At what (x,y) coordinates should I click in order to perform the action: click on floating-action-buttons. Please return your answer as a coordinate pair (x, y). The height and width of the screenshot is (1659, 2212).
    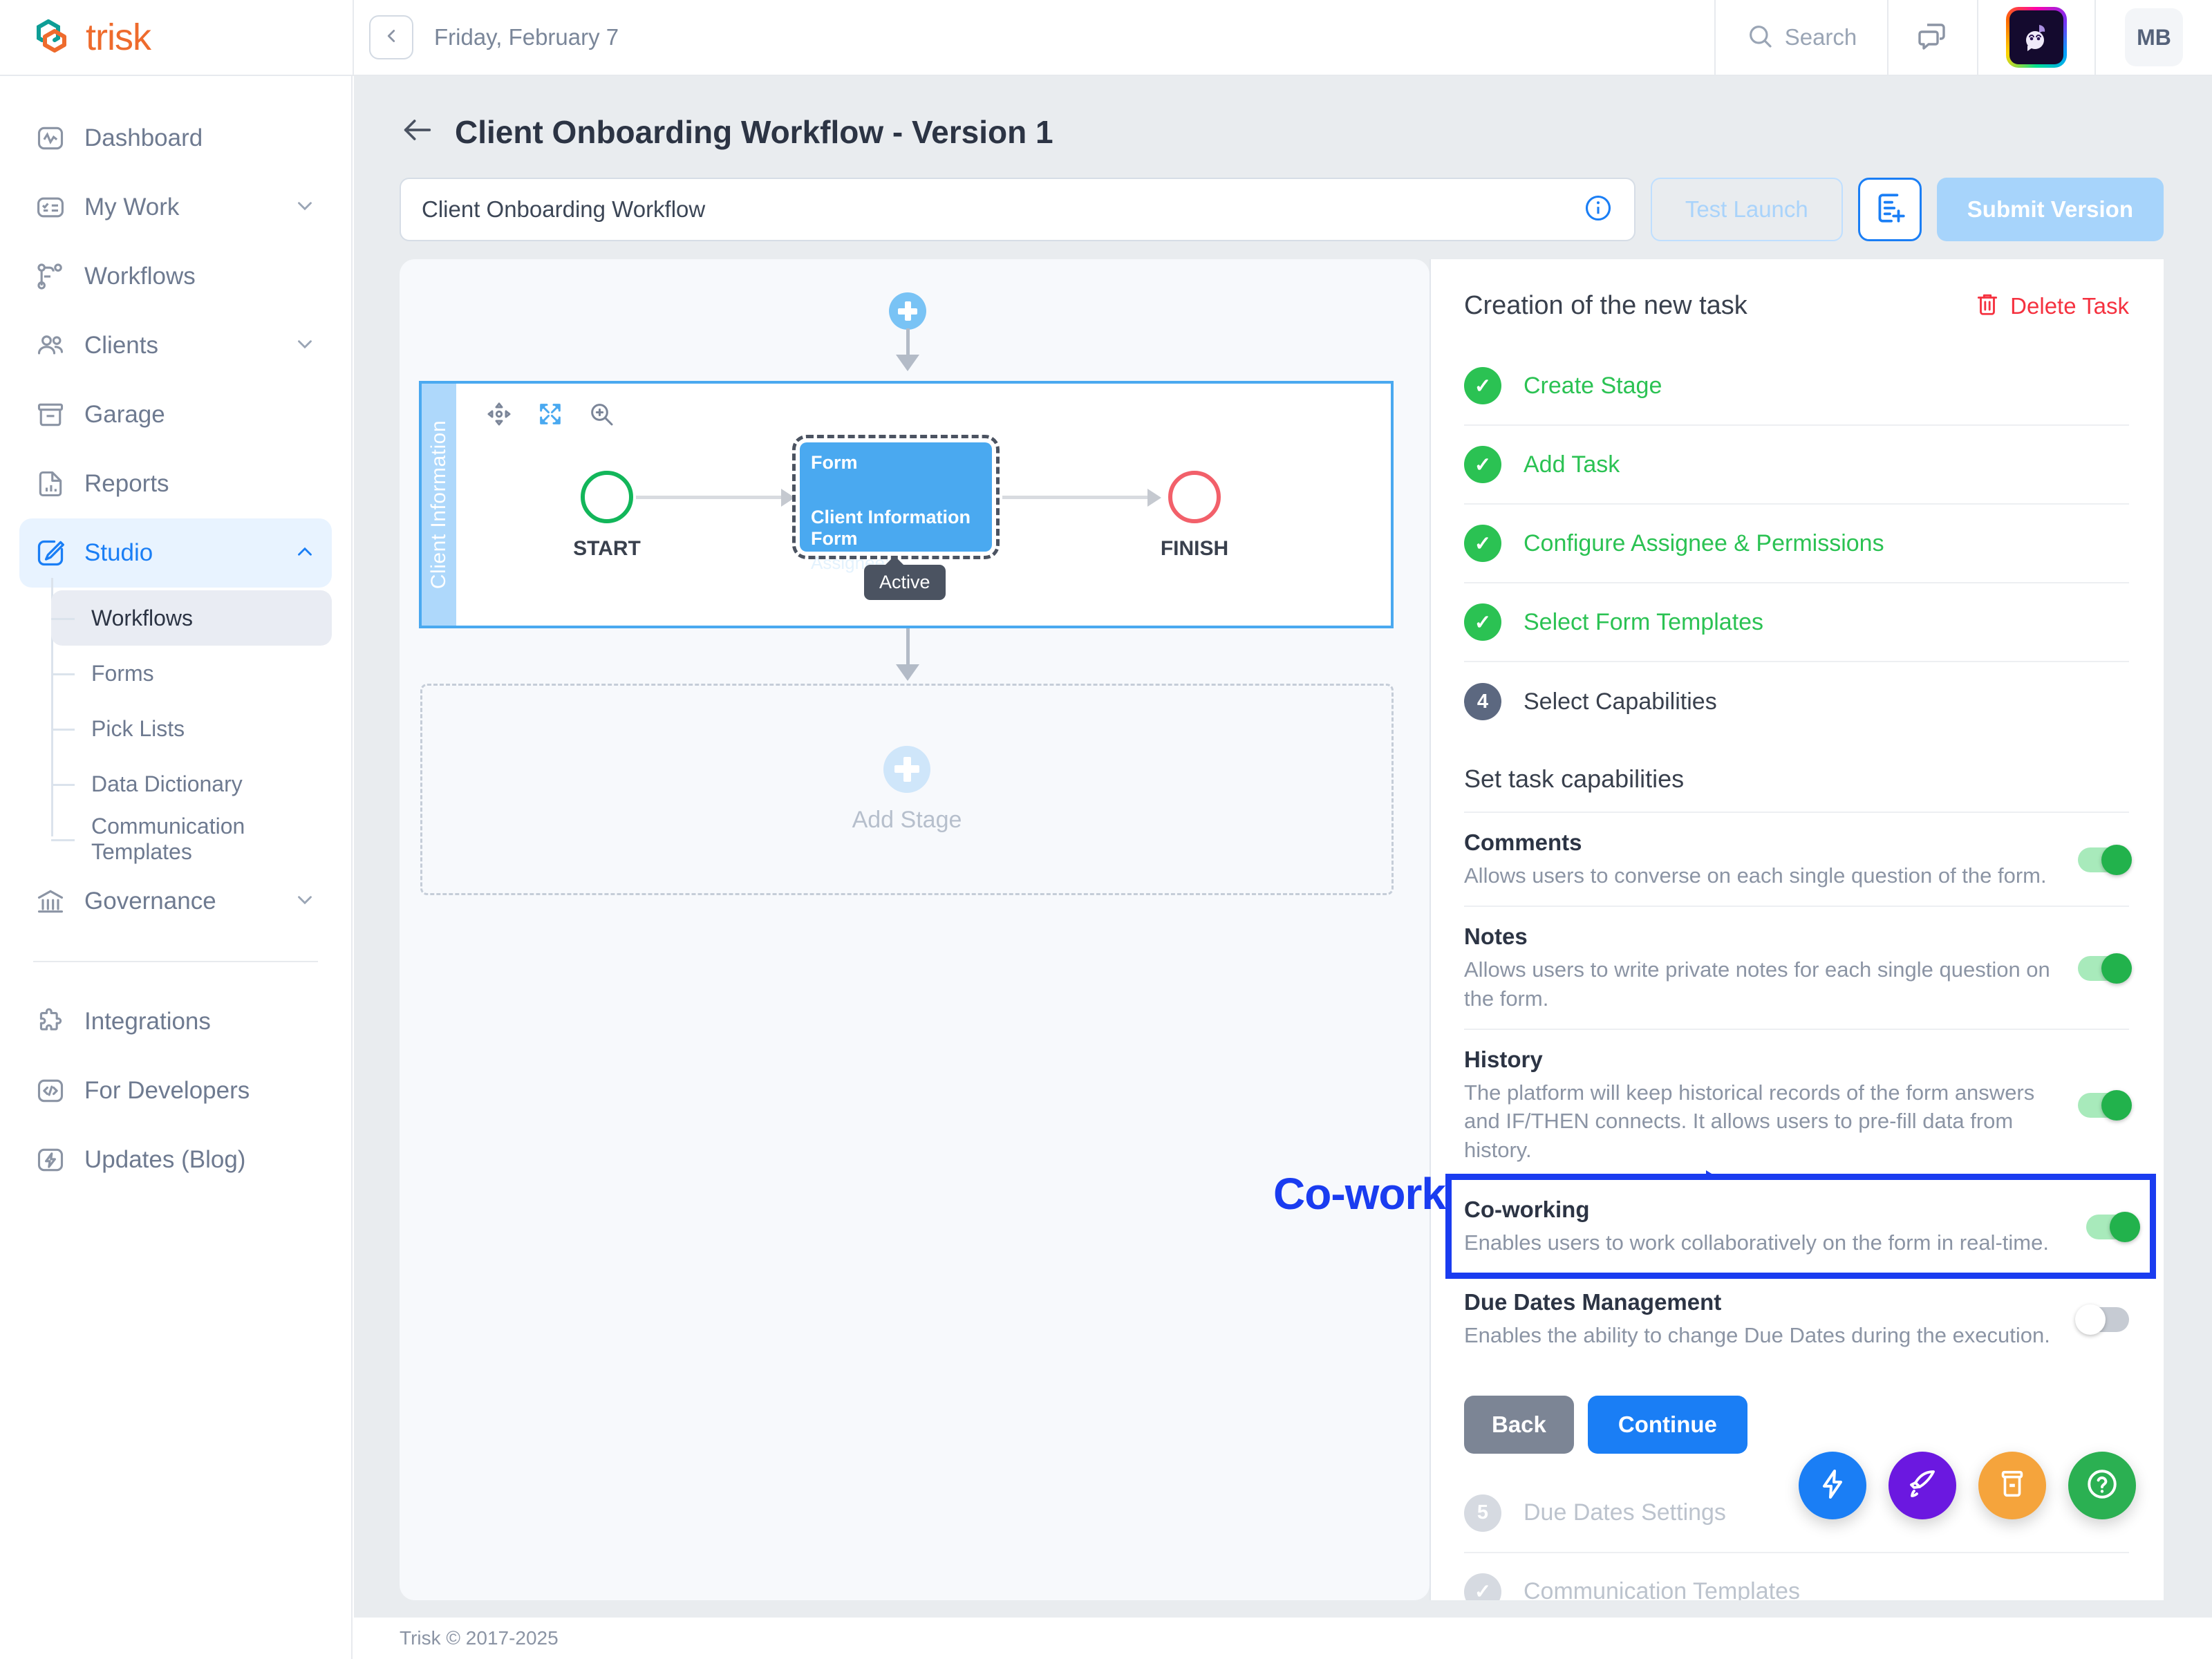
    Looking at the image, I should click on (1967, 1485).